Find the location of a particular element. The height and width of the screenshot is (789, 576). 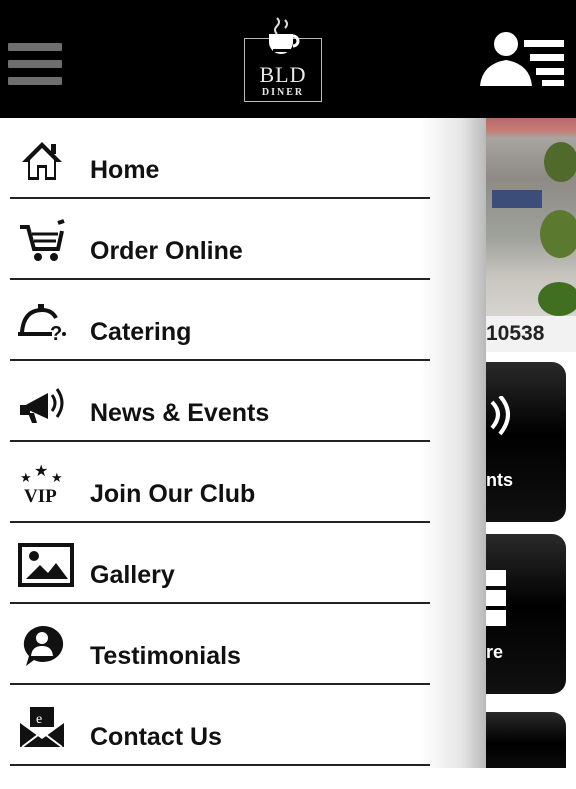

catering-icon: ? is located at coordinates (42, 324).